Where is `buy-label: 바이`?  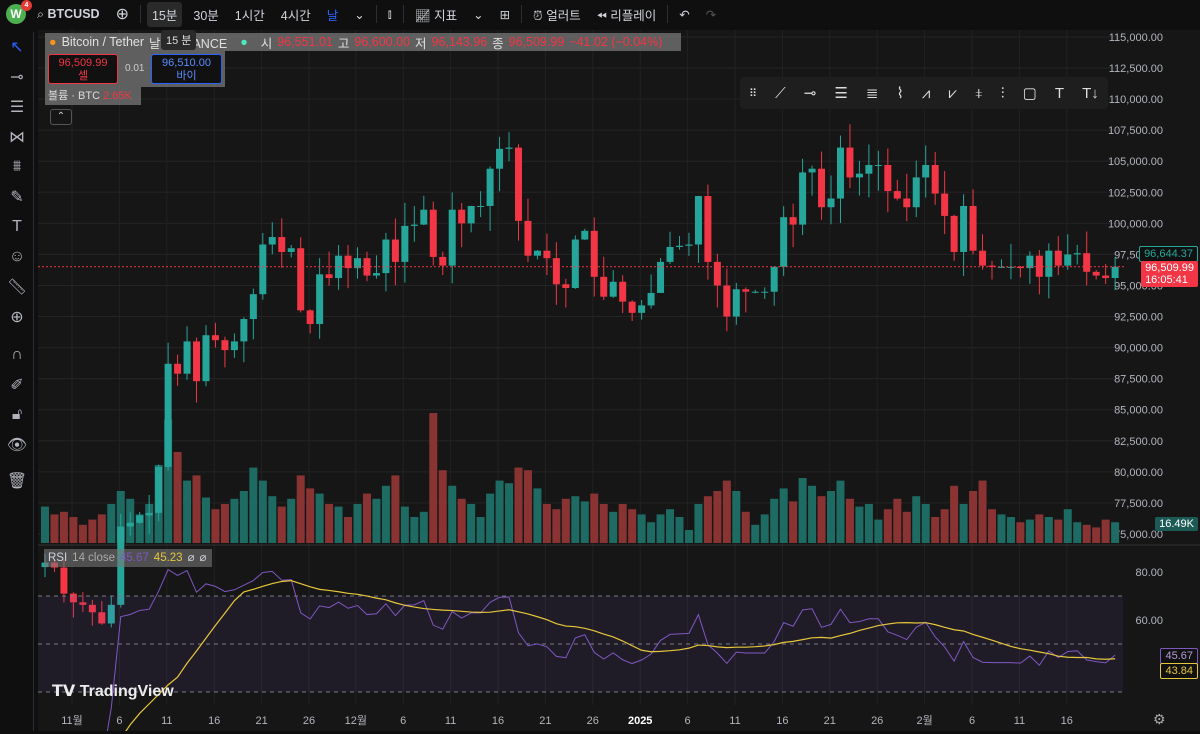
buy-label: 바이 is located at coordinates (186, 76).